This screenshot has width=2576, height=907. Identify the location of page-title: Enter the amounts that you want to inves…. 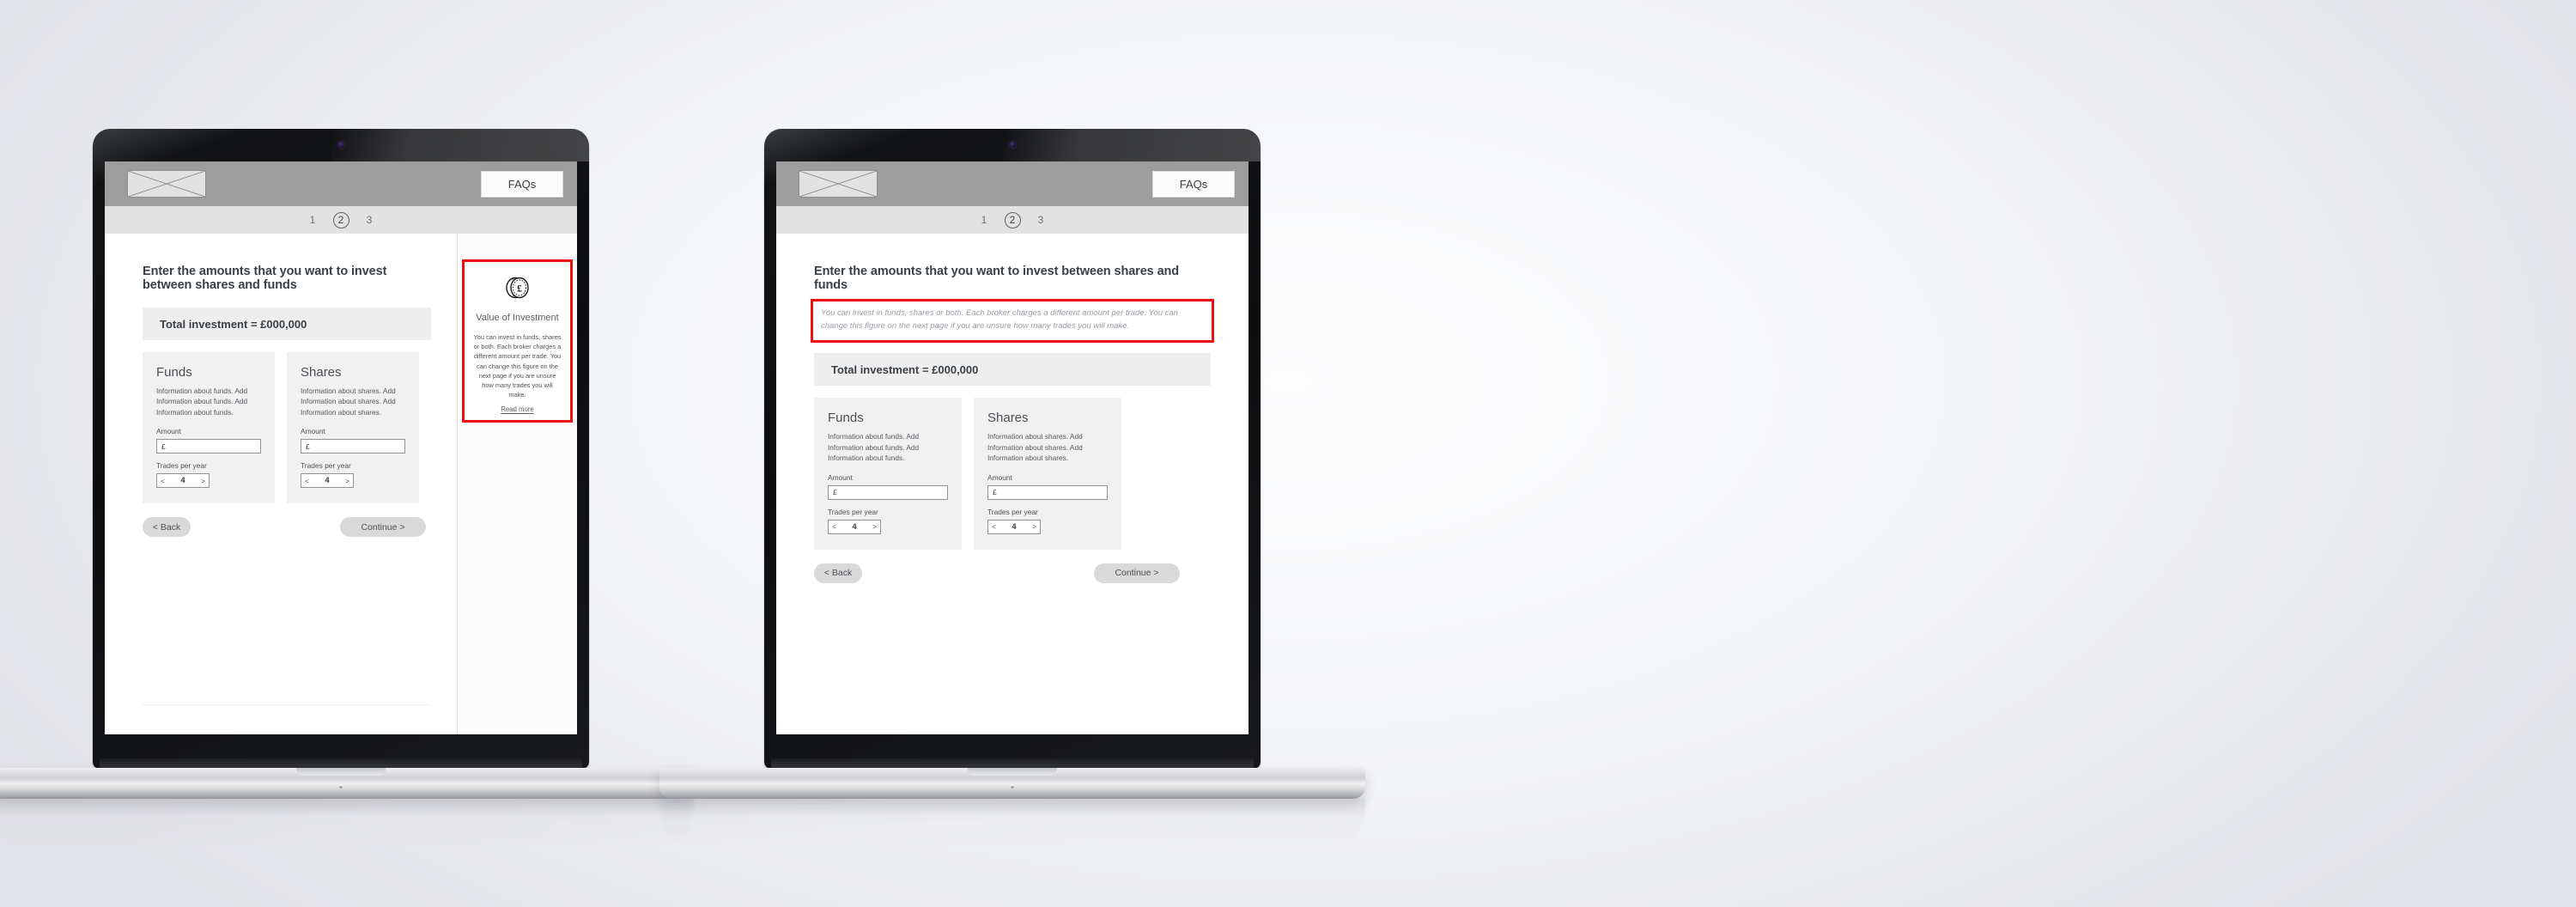
(265, 278).